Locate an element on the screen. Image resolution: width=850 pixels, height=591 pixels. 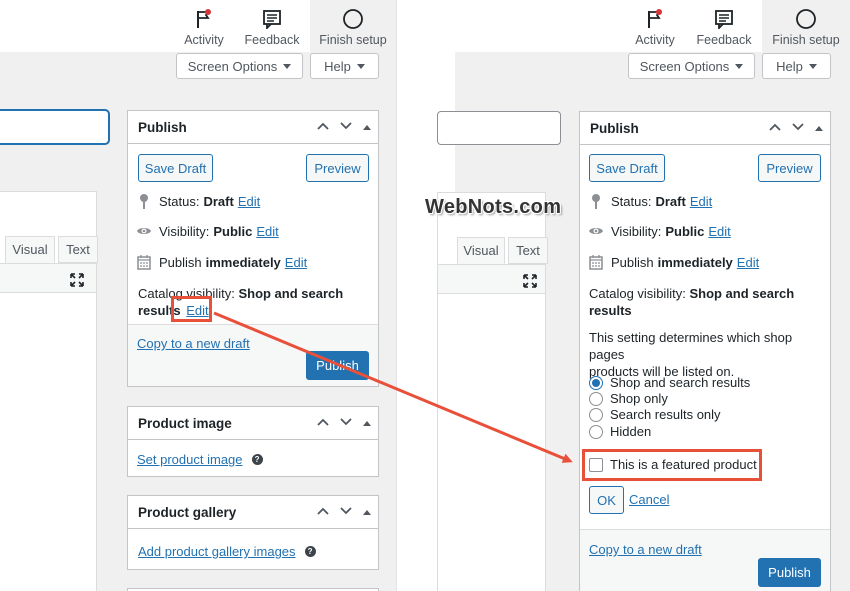
radio-shop-only: Shop only is located at coordinates (628, 398).